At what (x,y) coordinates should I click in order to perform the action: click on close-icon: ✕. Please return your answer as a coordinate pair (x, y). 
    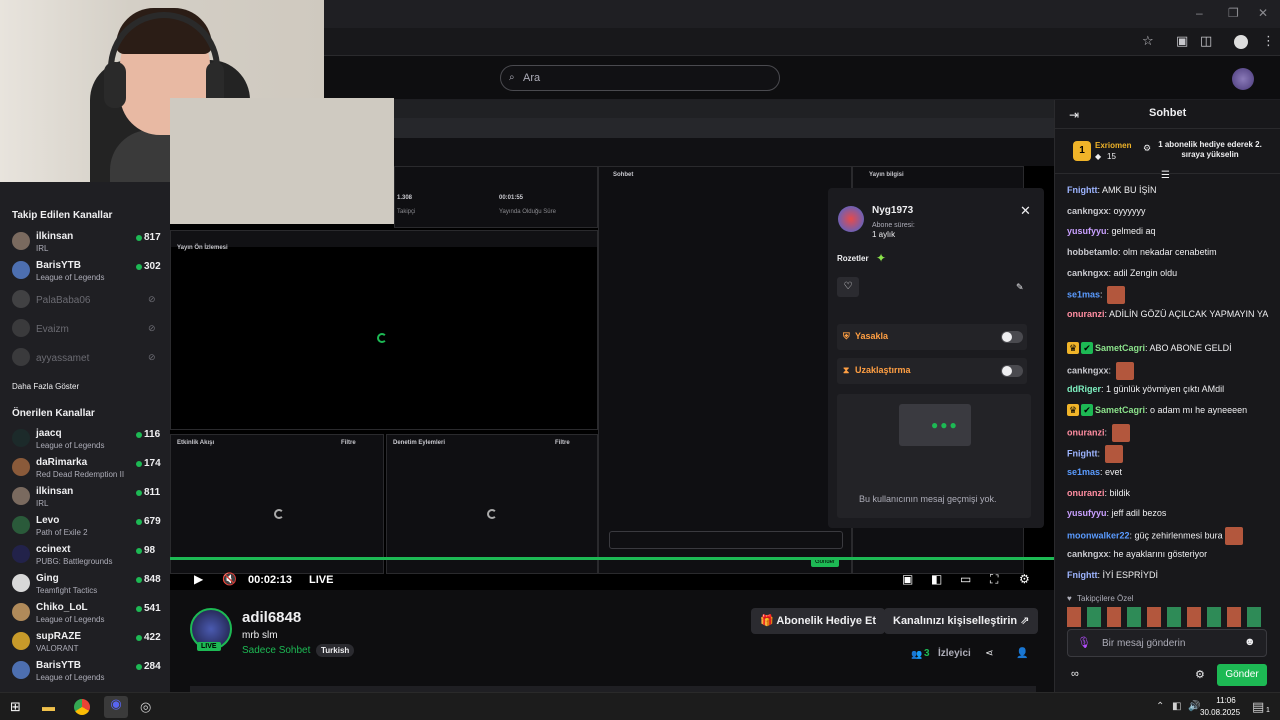
    Looking at the image, I should click on (1025, 211).